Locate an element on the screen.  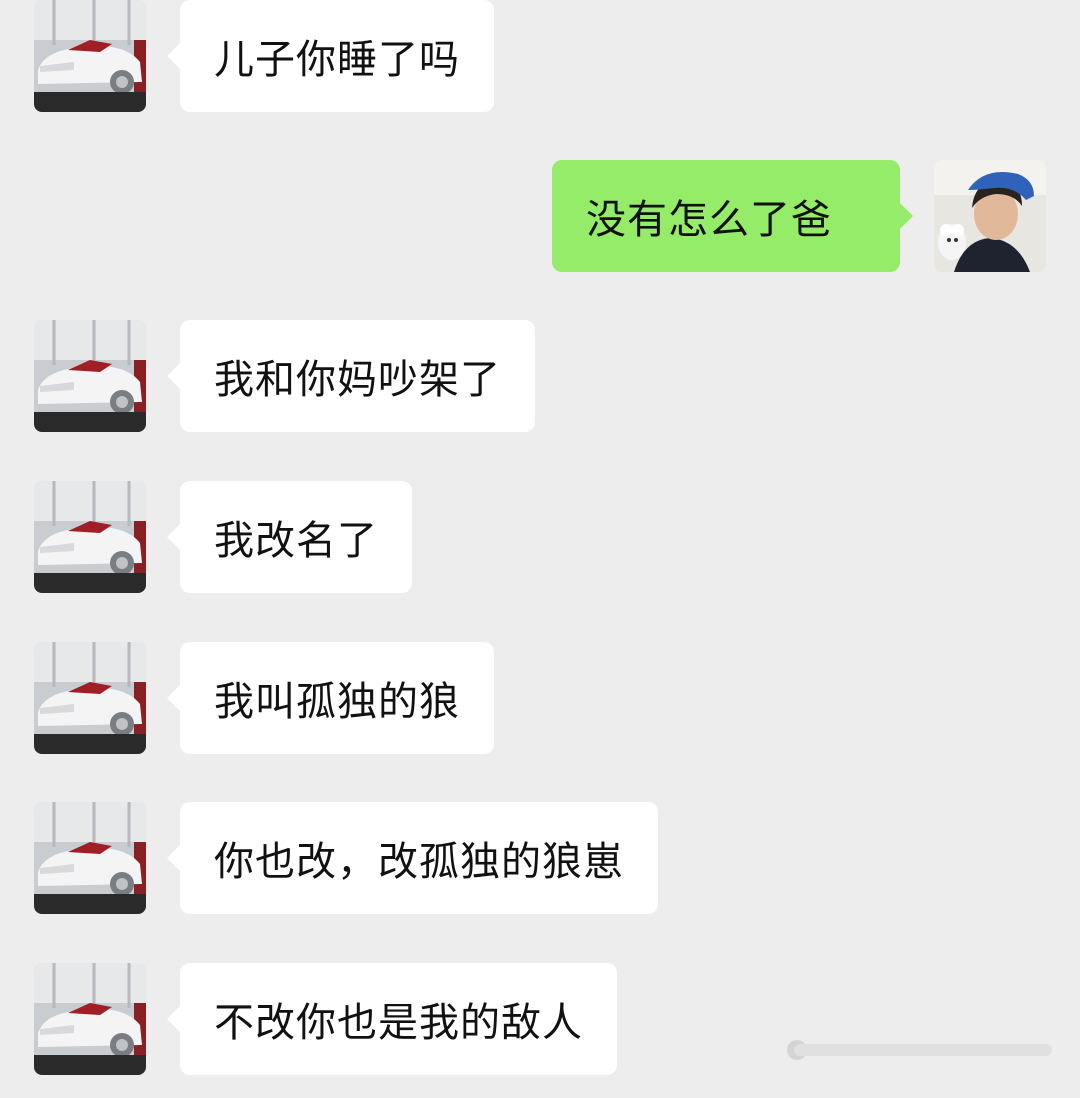
message-bubble: 我和你妈吵架了 is located at coordinates (351, 376).